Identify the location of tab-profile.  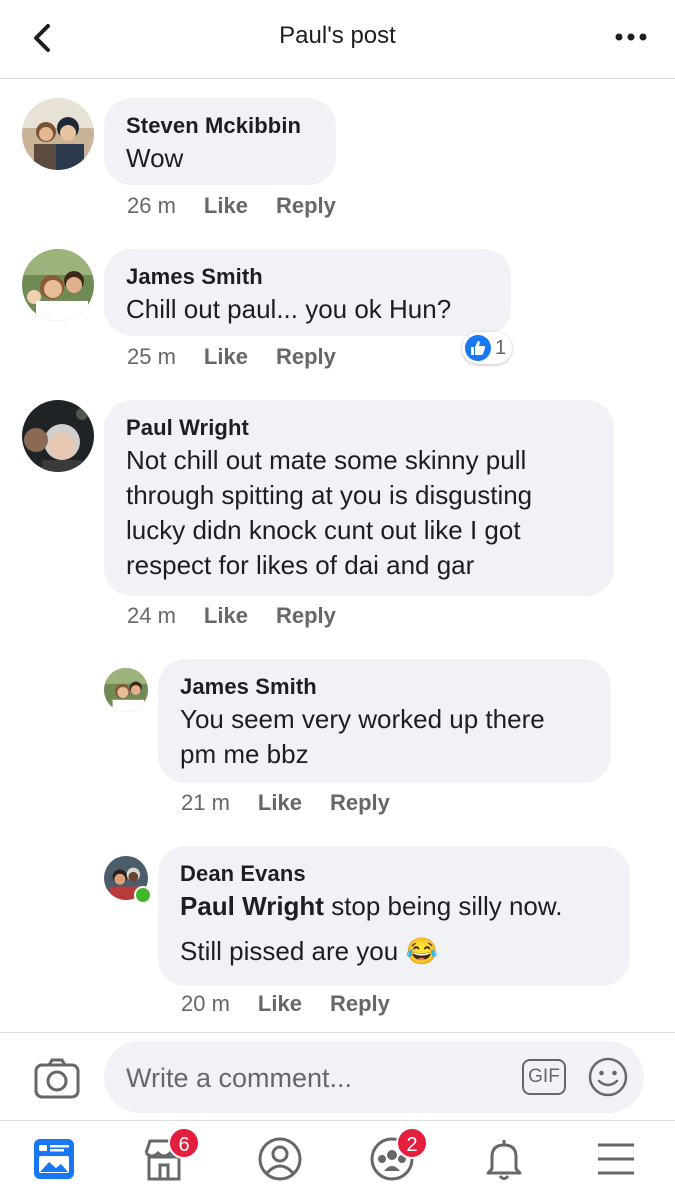
(284, 1161).